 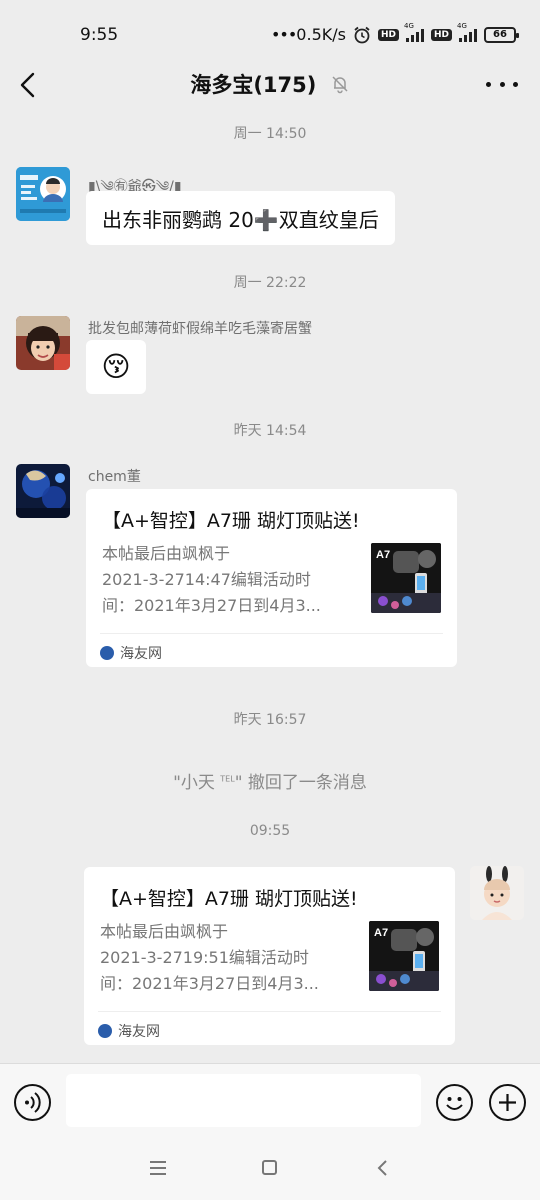 I want to click on chat-header: 海多宝(175), so click(x=270, y=85).